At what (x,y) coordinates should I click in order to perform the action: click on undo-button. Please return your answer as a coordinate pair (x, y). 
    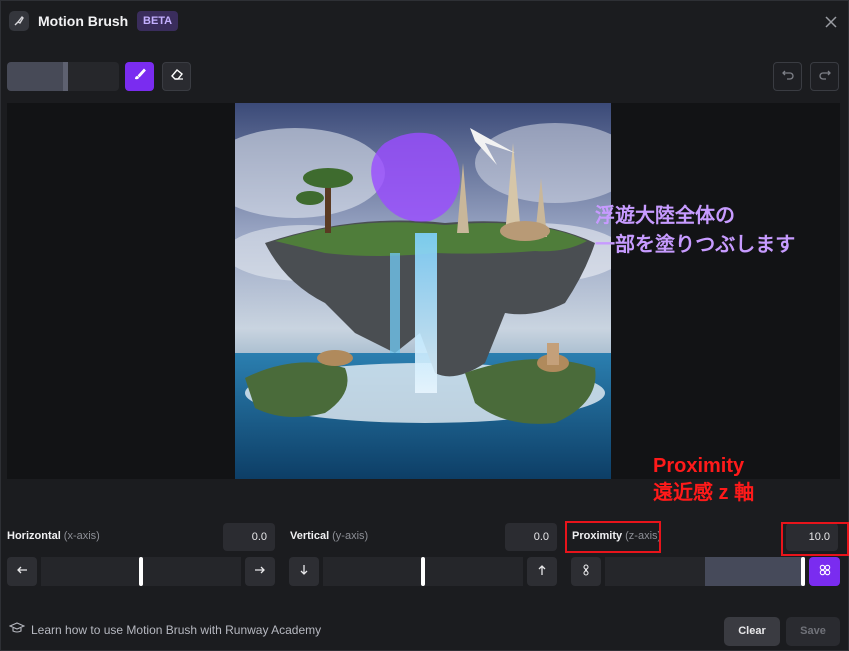
    Looking at the image, I should click on (787, 76).